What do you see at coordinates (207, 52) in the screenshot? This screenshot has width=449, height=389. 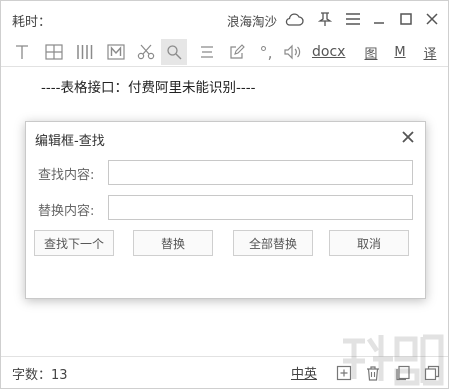 I see `align-tool-icon` at bounding box center [207, 52].